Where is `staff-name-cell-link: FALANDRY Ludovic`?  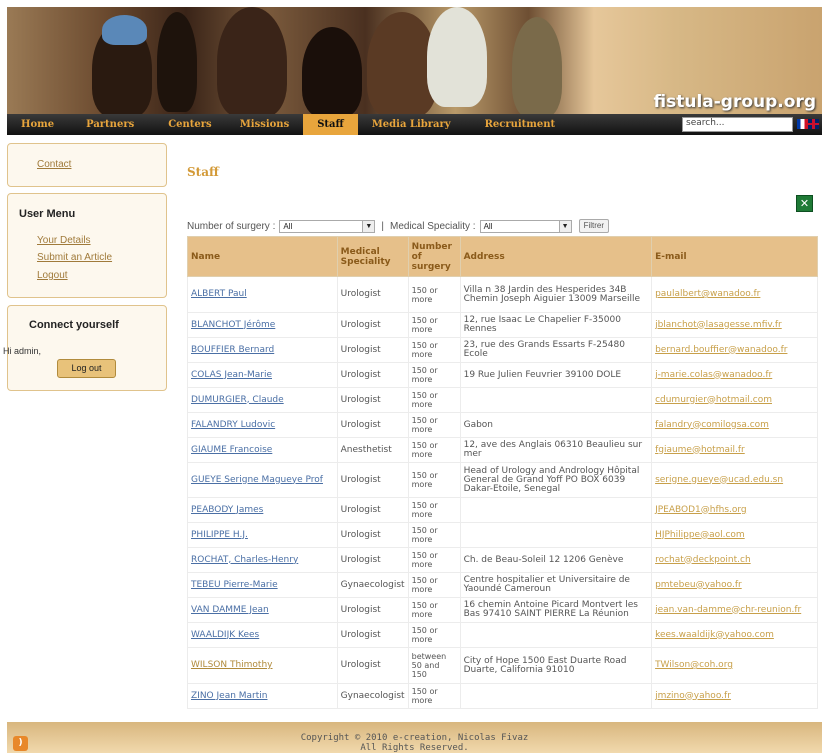
staff-name-cell-link: FALANDRY Ludovic is located at coordinates (233, 425).